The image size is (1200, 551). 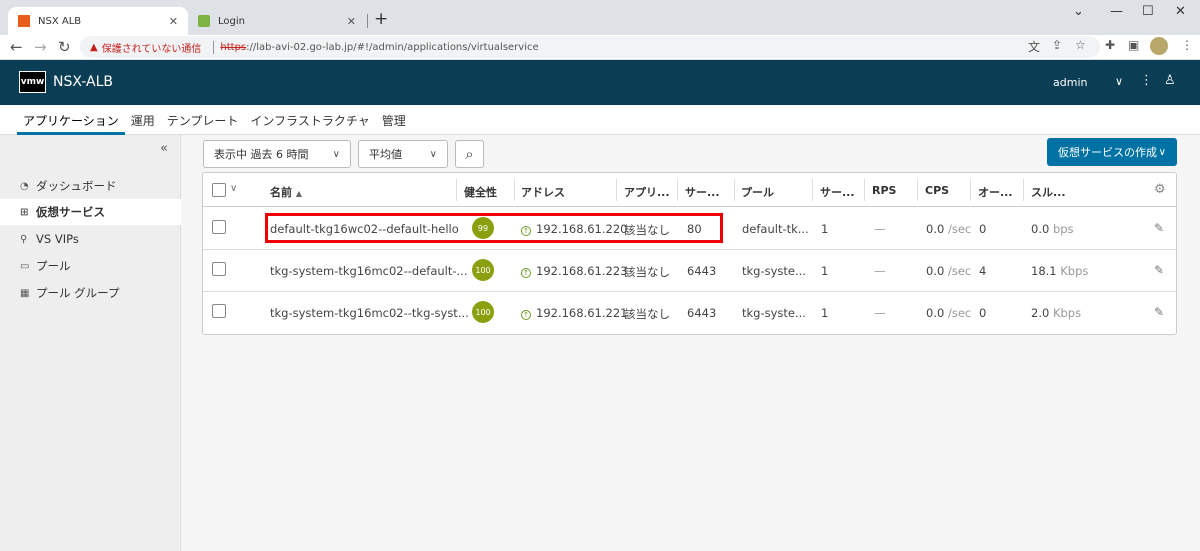 I want to click on browser-tab-nsx-alb: NSX ALB ✕, so click(x=98, y=21).